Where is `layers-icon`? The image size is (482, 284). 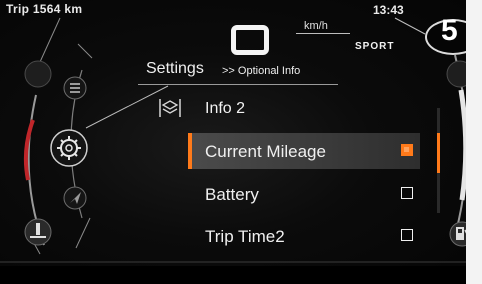 layers-icon is located at coordinates (170, 108).